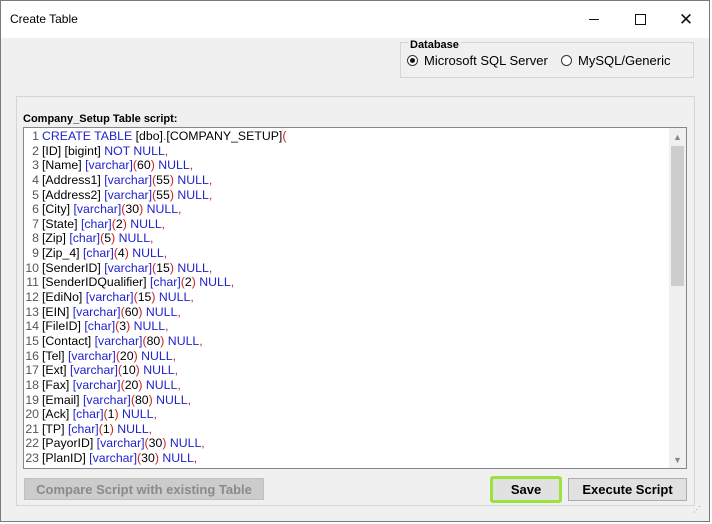 The height and width of the screenshot is (524, 712). I want to click on line-number: 22, so click(32, 443).